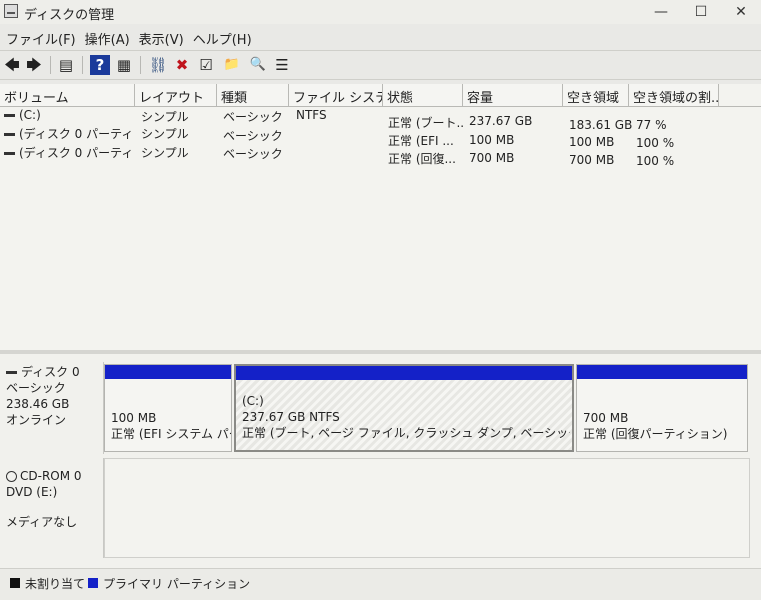  Describe the element at coordinates (69, 15) in the screenshot. I see `window-title: ディスクの管理` at that location.